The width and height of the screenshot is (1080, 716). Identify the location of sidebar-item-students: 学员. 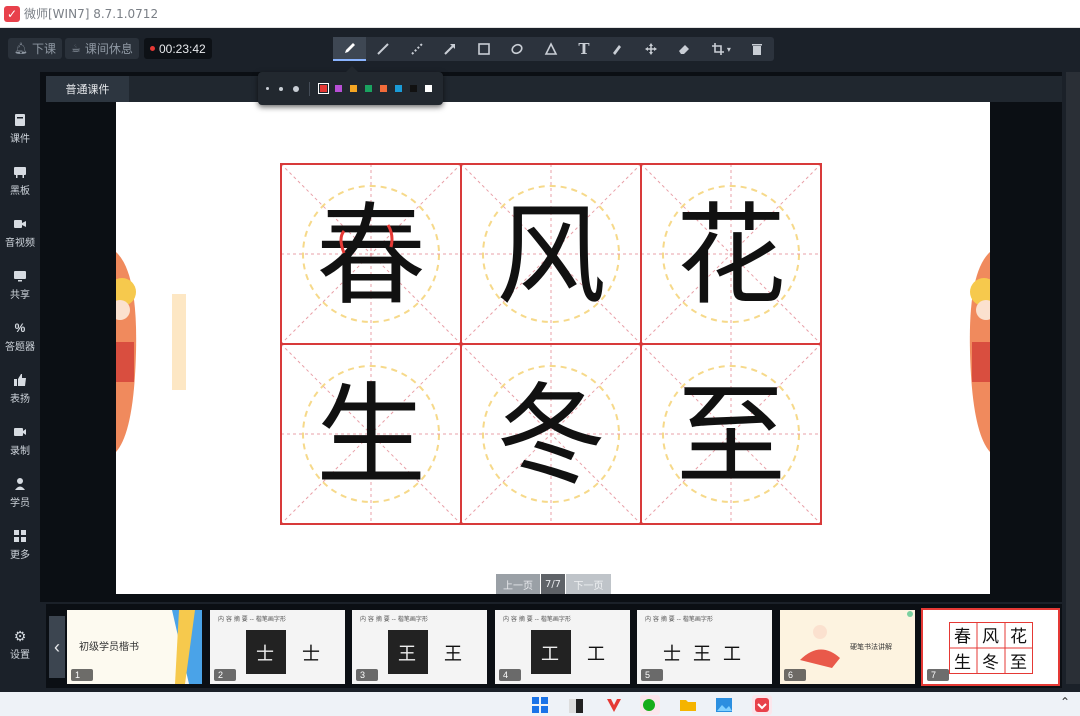
(20, 493).